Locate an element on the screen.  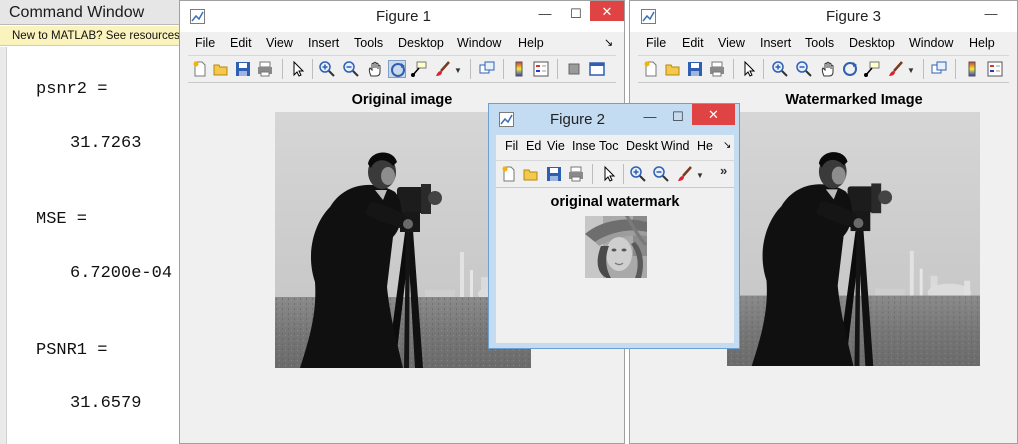
banner-text: New to MATLAB? See resources is located at coordinates (96, 36).